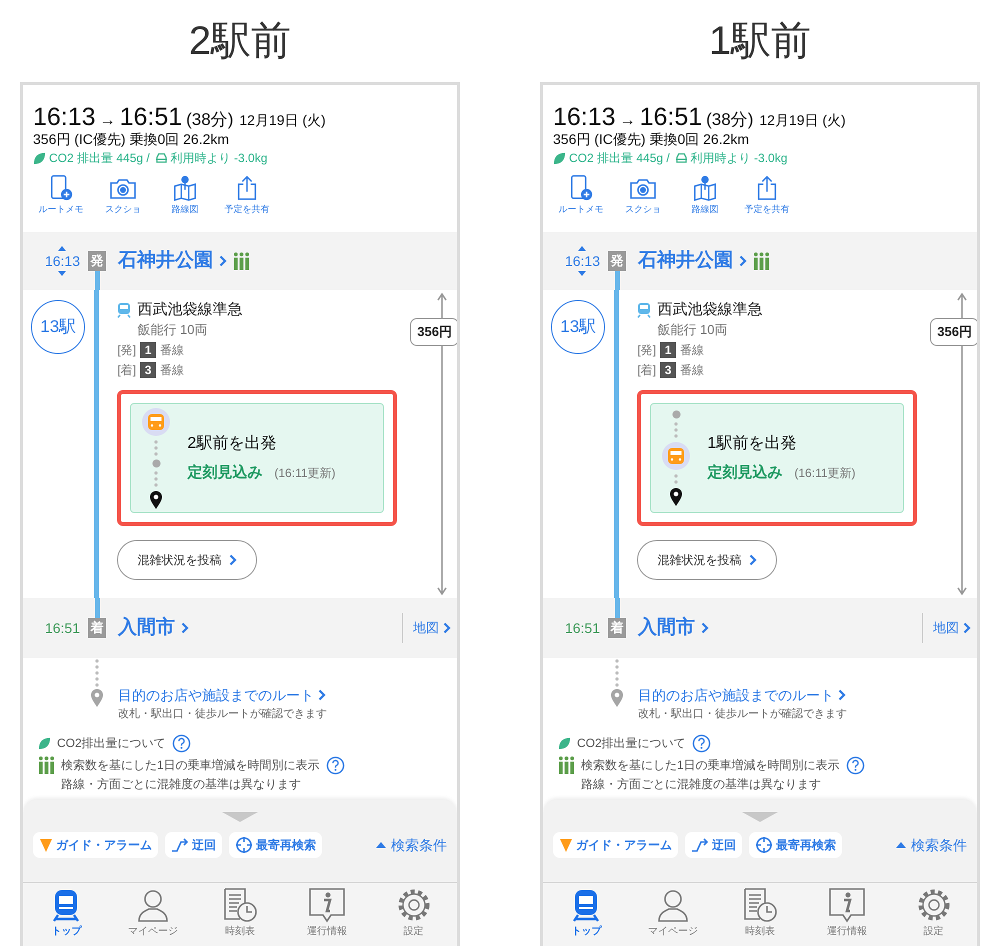 The height and width of the screenshot is (946, 1000). Describe the element at coordinates (668, 350) in the screenshot. I see `platform-number: 1` at that location.